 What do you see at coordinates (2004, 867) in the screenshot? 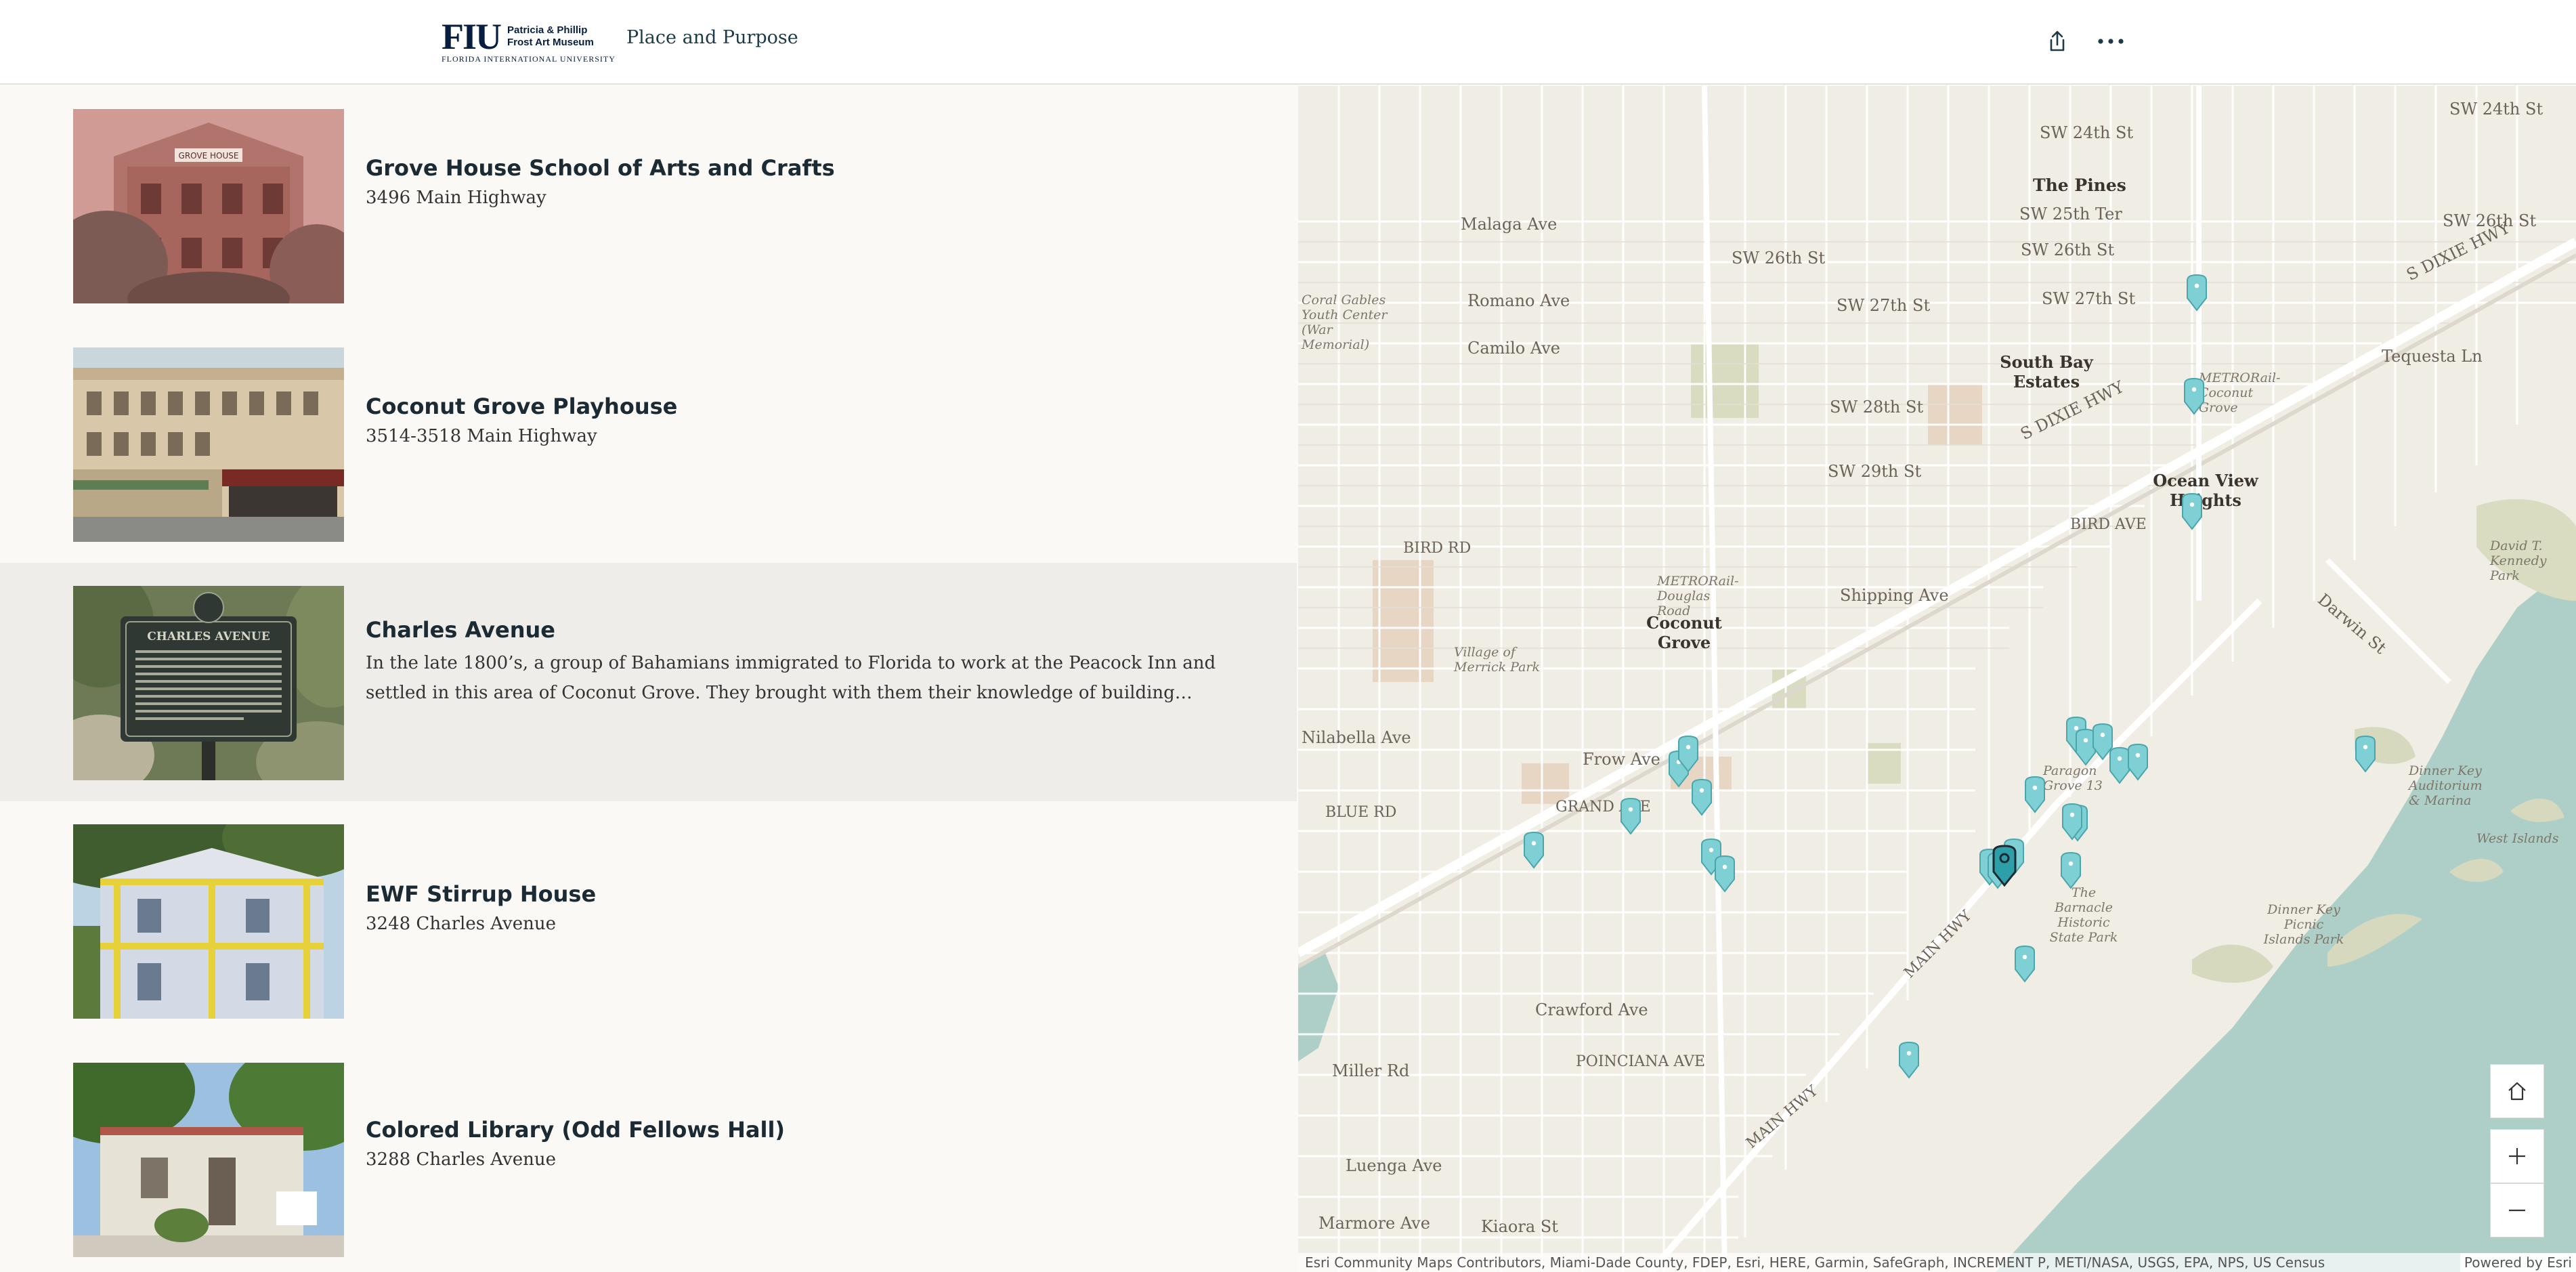
I see `map-pin-icon-selected` at bounding box center [2004, 867].